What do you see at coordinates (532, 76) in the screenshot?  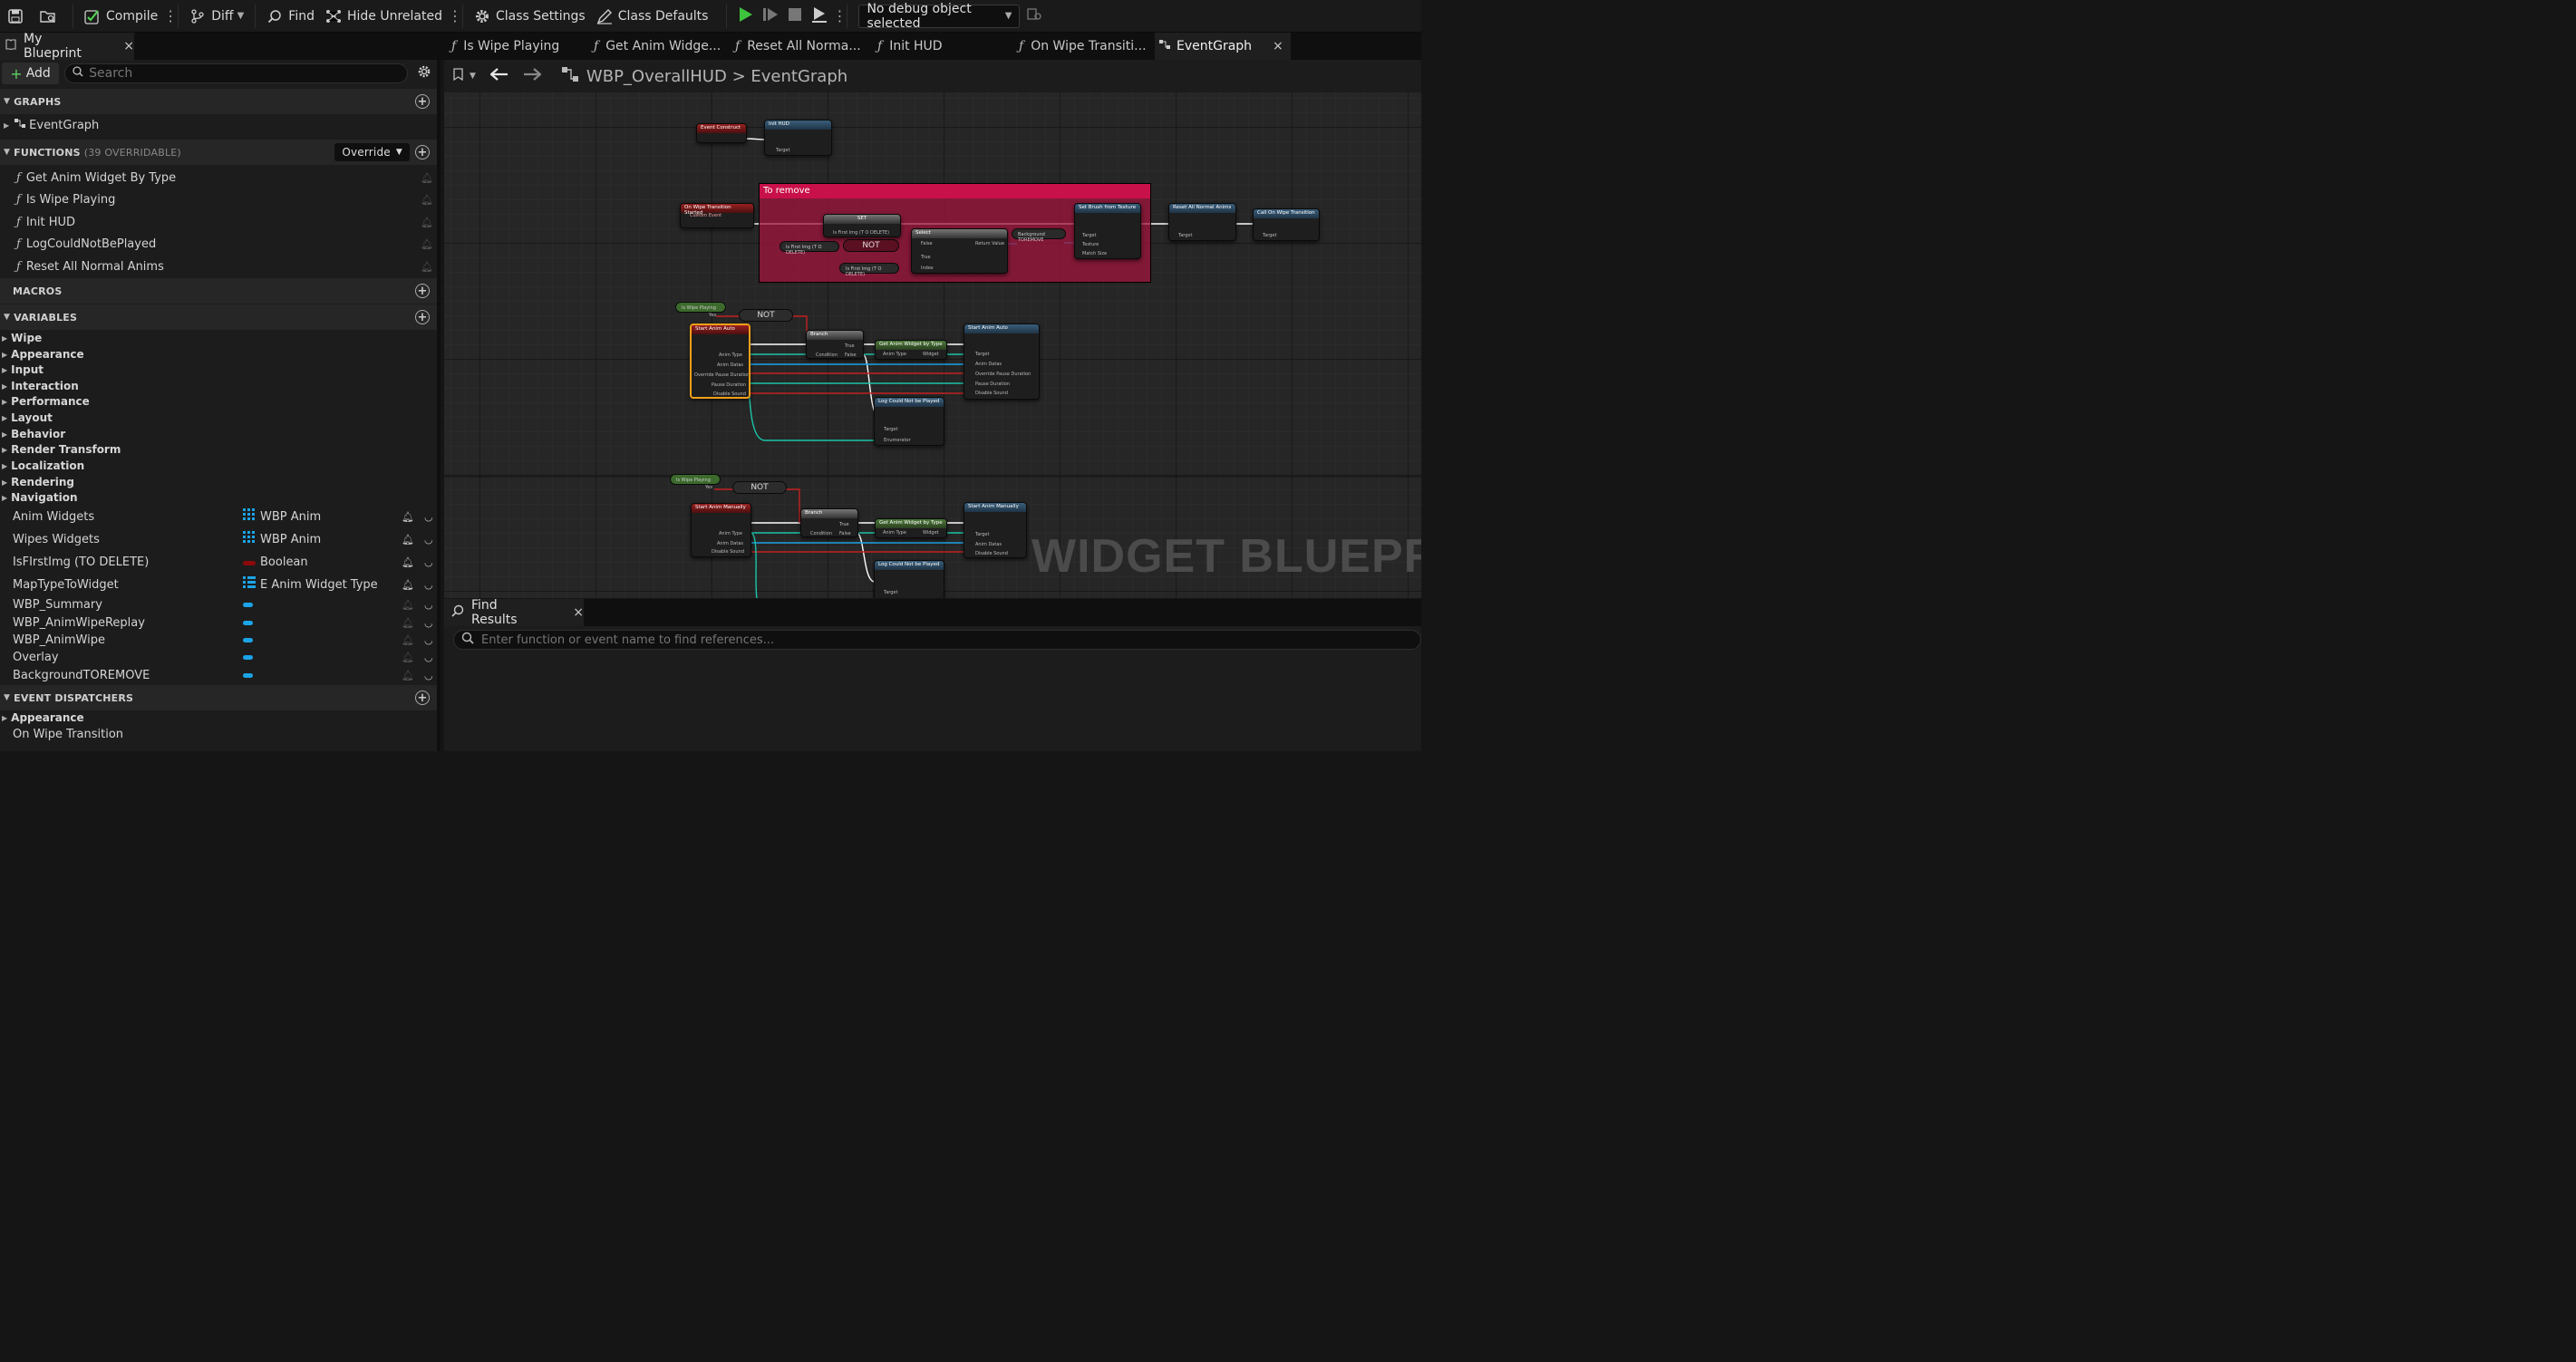 I see `forward-arrow-icon` at bounding box center [532, 76].